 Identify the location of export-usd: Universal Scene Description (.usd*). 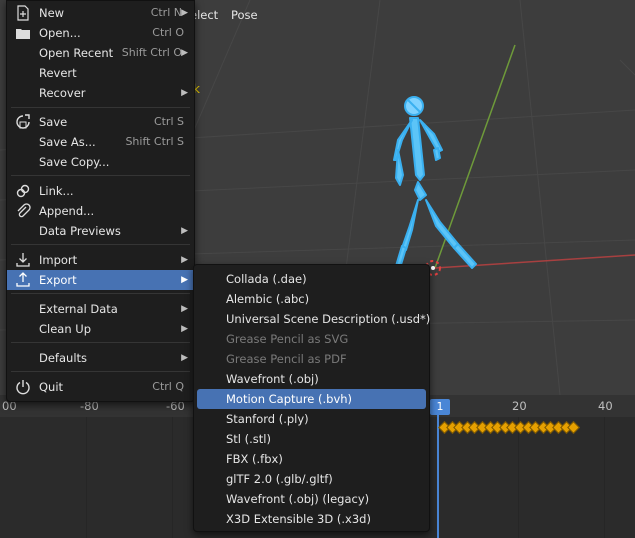
(312, 319).